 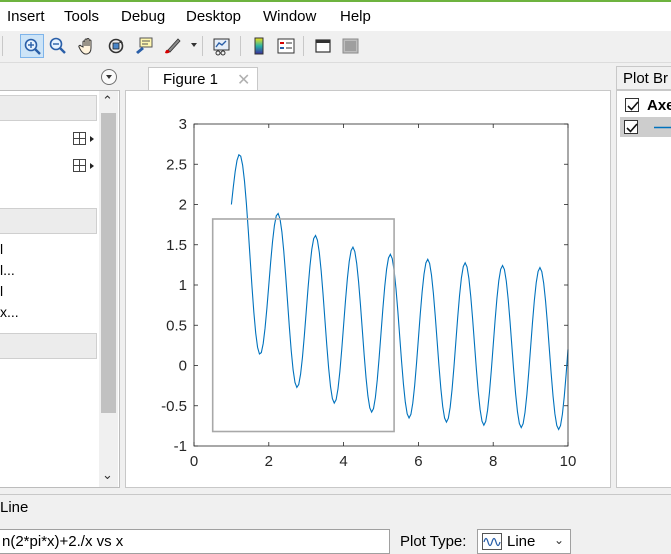 I want to click on x-tick-label: 0, so click(x=194, y=461).